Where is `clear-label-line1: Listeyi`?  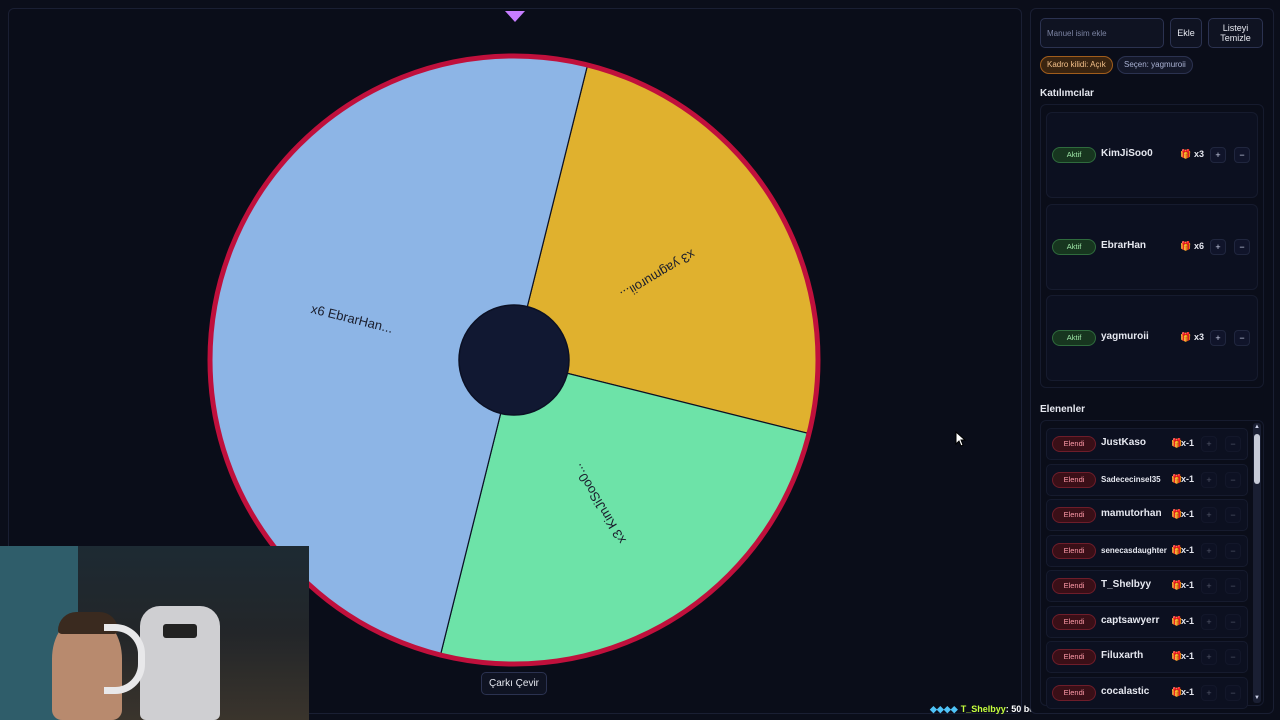
clear-label-line1: Listeyi is located at coordinates (1235, 28).